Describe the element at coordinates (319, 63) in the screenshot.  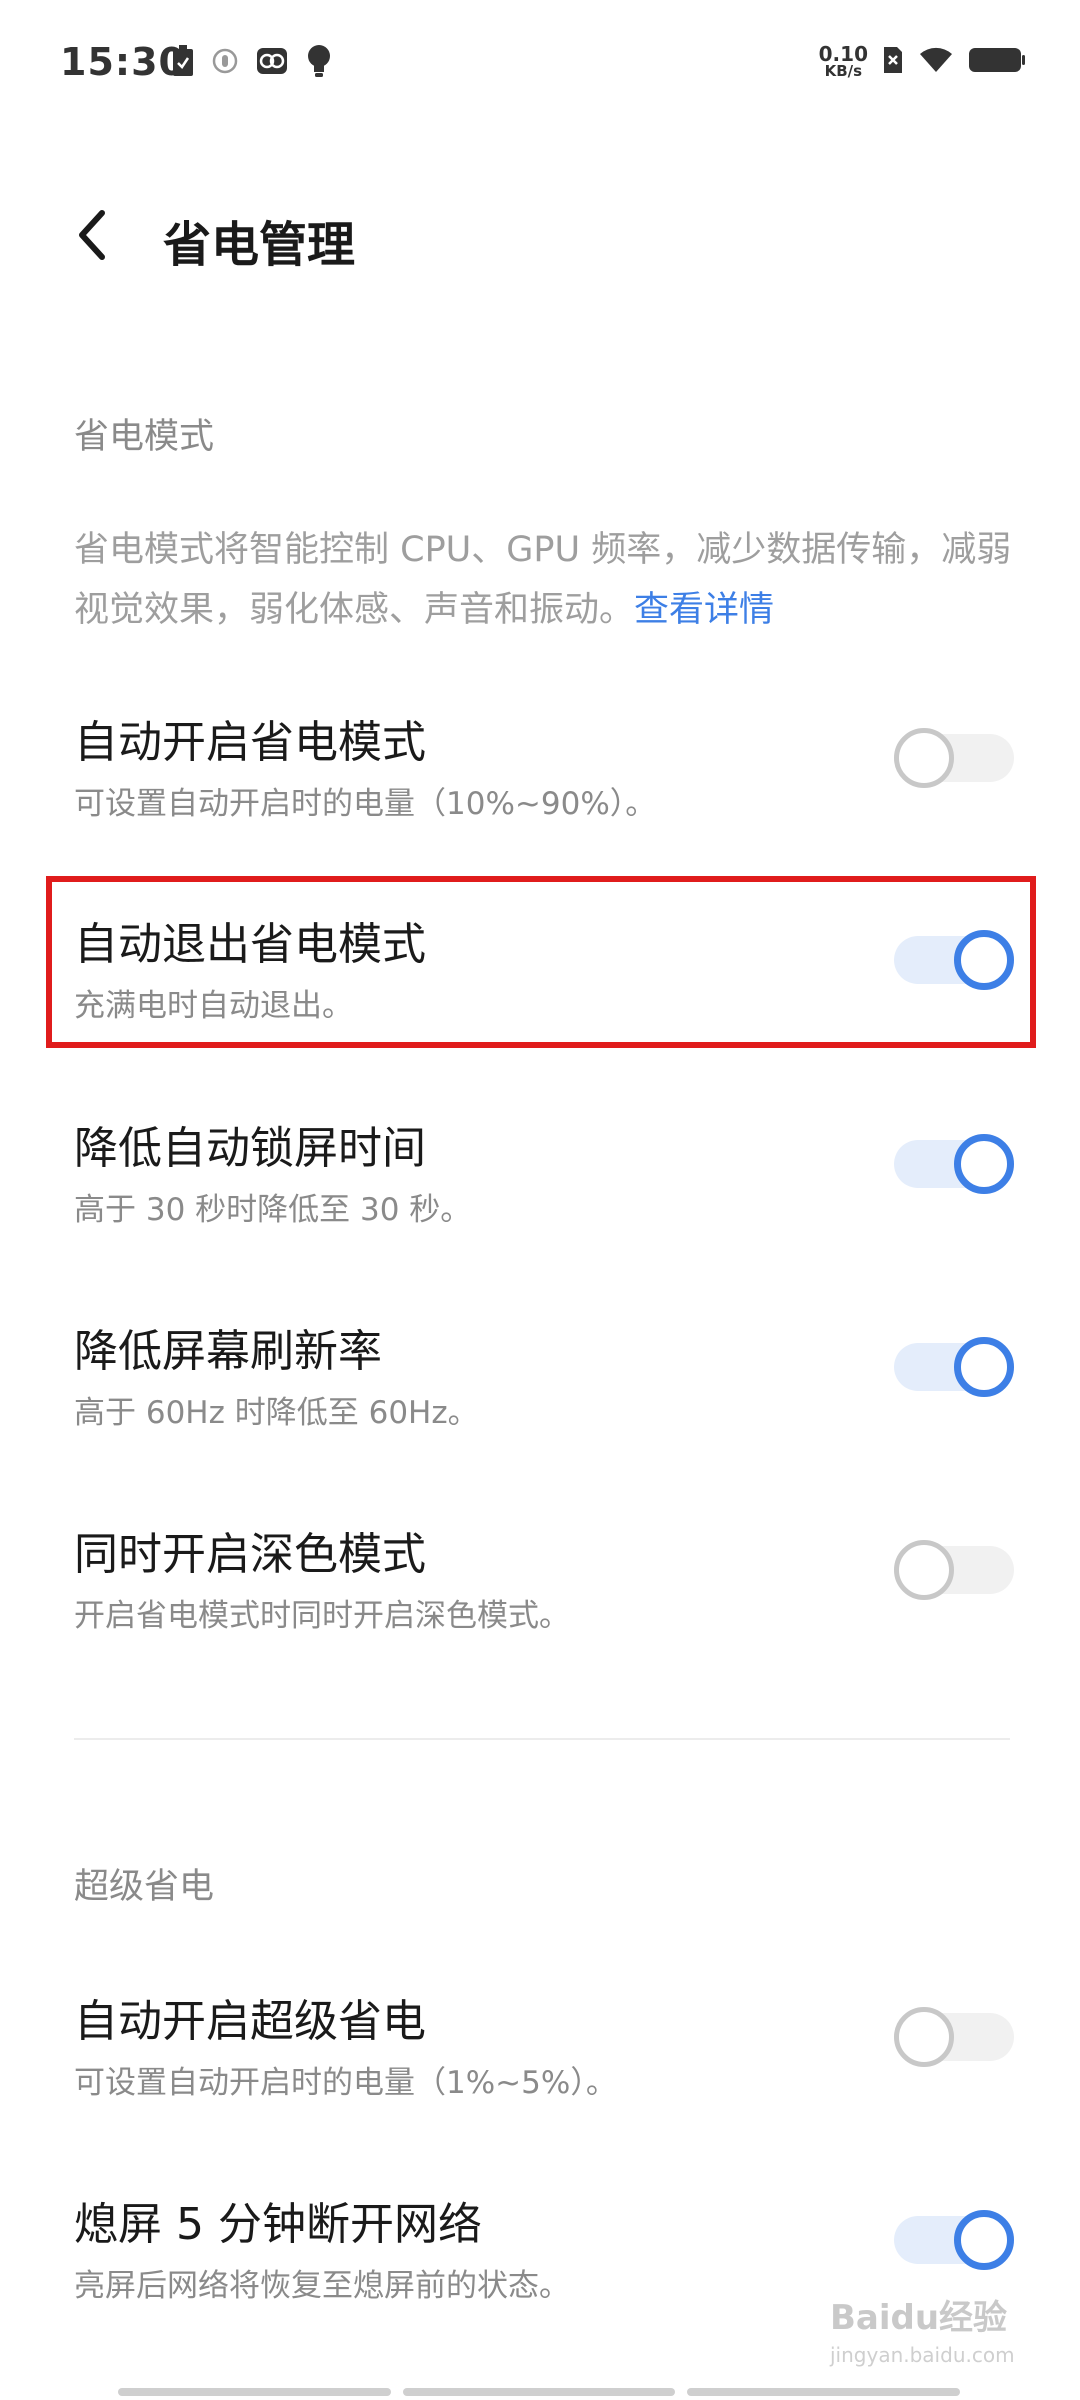
I see `bulb-icon` at that location.